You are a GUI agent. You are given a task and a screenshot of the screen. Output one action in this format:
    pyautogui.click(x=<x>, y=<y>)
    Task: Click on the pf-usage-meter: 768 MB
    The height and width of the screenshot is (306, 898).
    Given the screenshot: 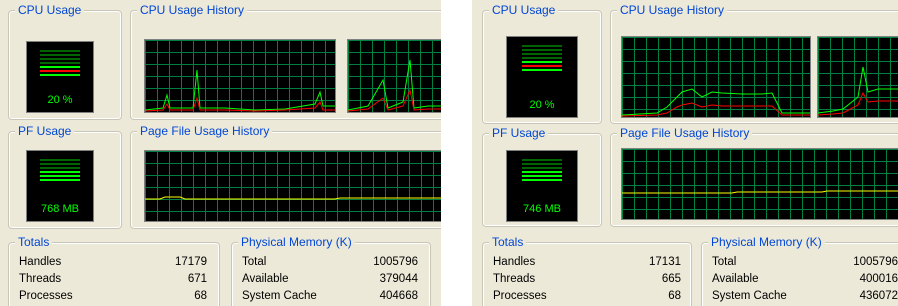 What is the action you would take?
    pyautogui.click(x=60, y=186)
    